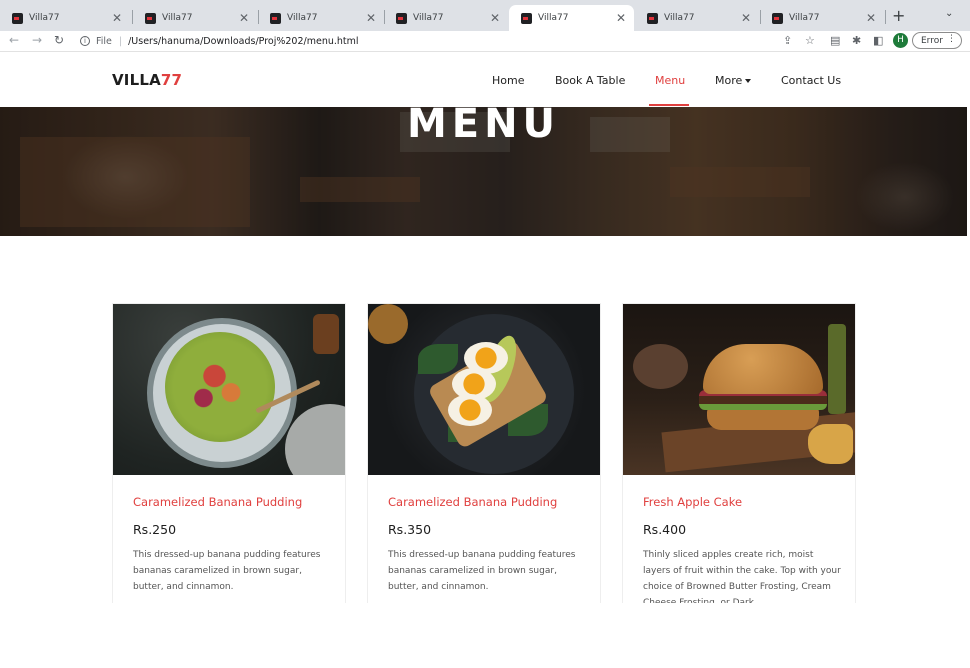 The height and width of the screenshot is (668, 970). Describe the element at coordinates (835, 40) in the screenshot. I see `reading-mode-icon: ▤` at that location.